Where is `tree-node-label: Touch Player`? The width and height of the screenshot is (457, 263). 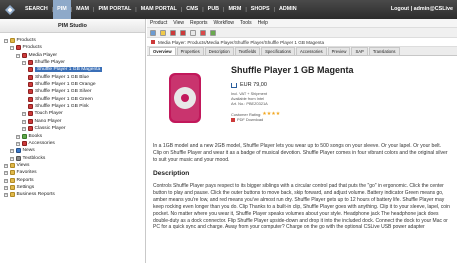 tree-node-label: Touch Player is located at coordinates (48, 113).